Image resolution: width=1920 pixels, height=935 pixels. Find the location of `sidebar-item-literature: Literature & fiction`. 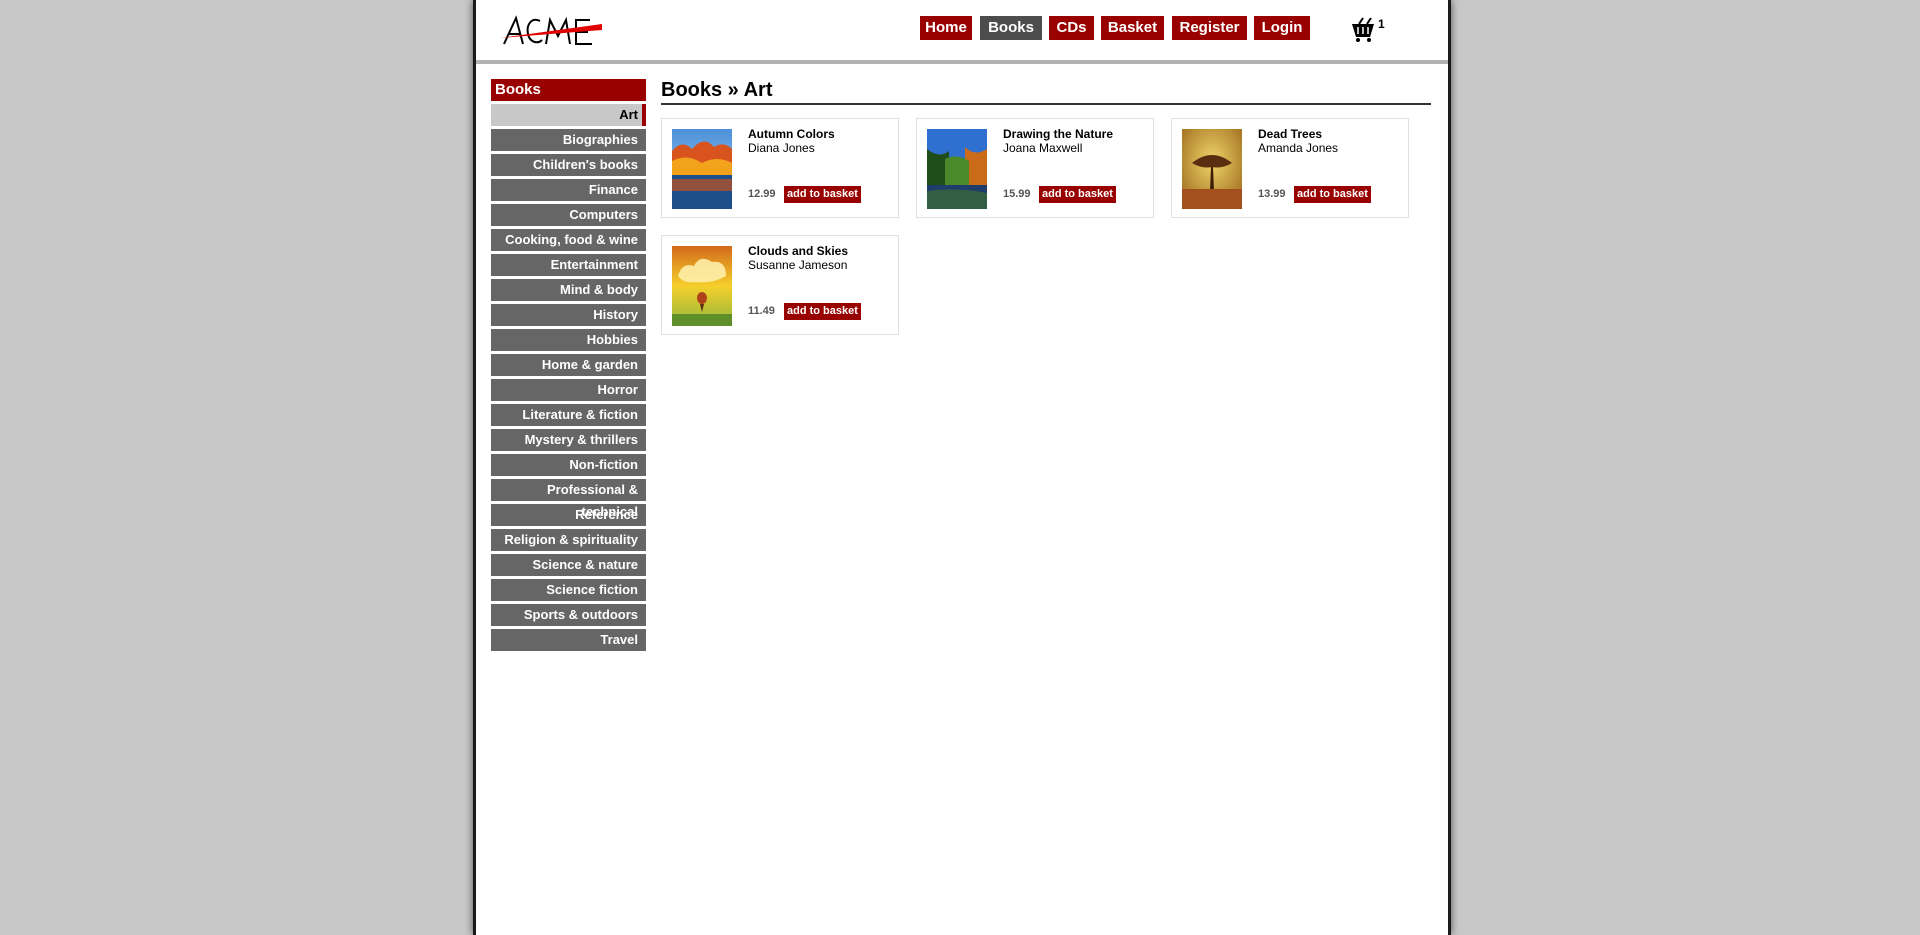

sidebar-item-literature: Literature & fiction is located at coordinates (568, 415).